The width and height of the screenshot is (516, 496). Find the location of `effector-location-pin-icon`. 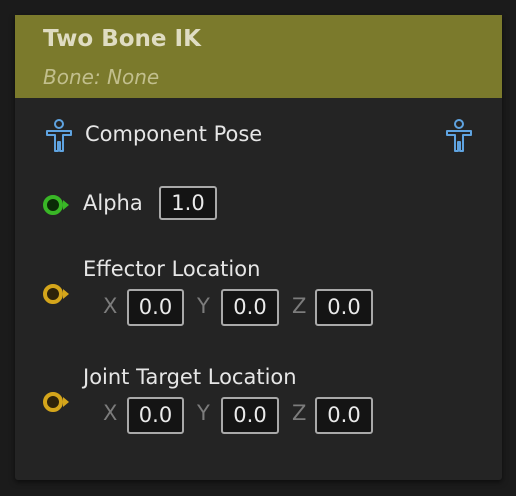

effector-location-pin-icon is located at coordinates (57, 294).